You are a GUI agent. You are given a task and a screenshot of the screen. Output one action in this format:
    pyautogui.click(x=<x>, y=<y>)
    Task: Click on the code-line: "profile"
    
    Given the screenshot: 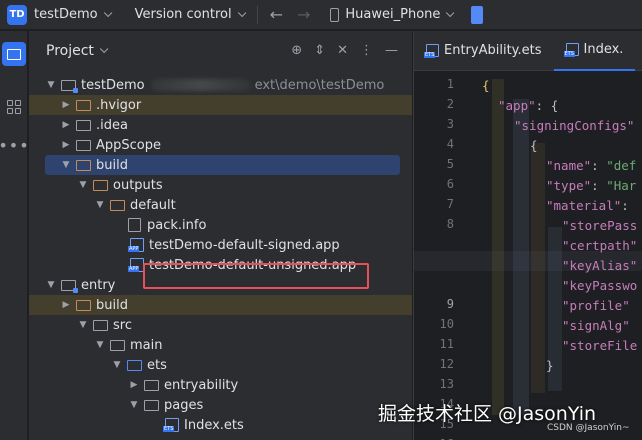 What is the action you would take?
    pyautogui.click(x=596, y=305)
    